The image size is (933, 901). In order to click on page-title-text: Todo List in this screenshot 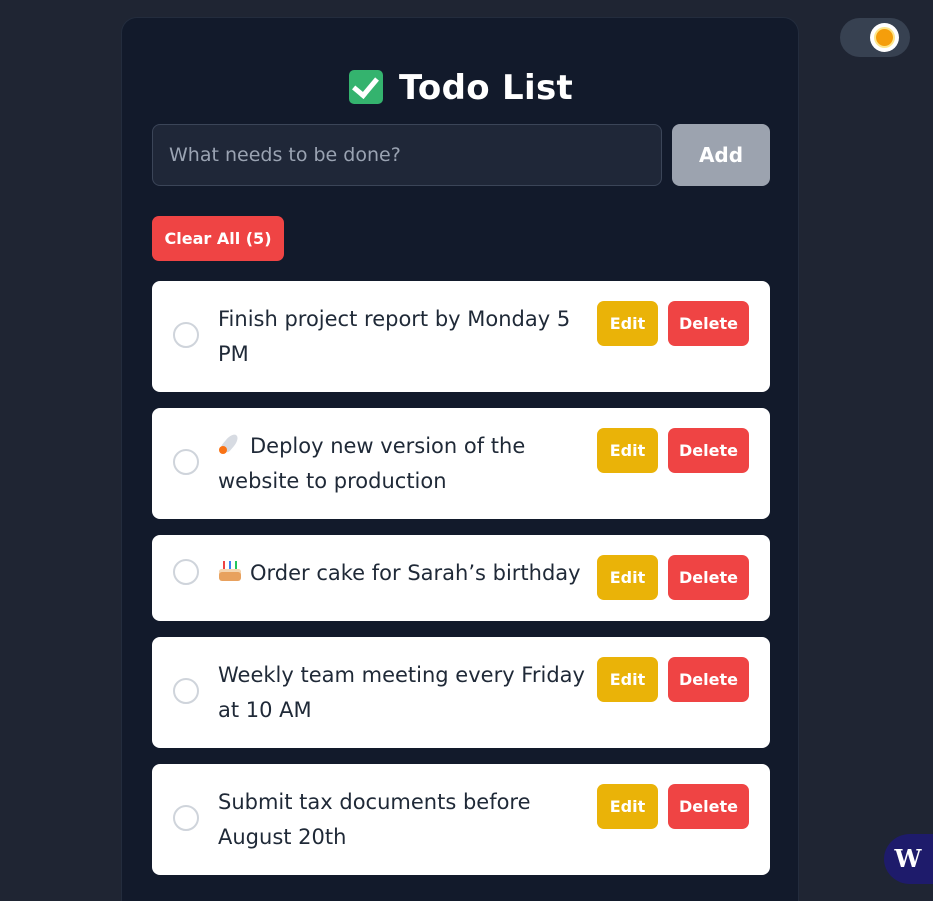, I will do `click(486, 88)`.